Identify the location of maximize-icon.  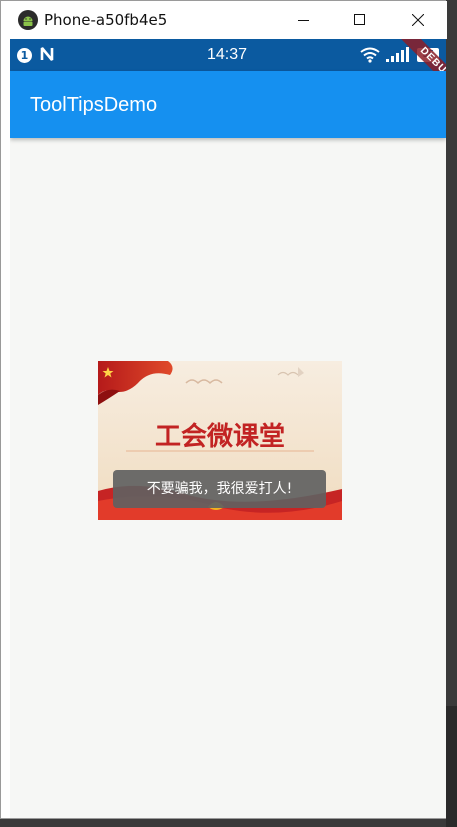
(359, 19).